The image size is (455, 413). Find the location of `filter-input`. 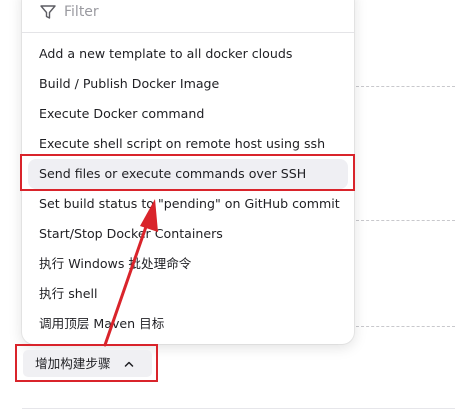

filter-input is located at coordinates (199, 12).